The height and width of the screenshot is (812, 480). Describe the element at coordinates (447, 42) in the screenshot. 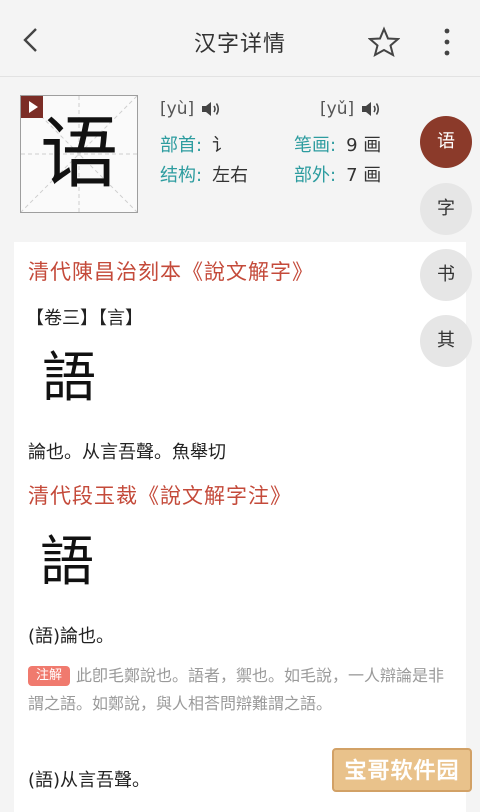

I see `more-menu-icon` at that location.